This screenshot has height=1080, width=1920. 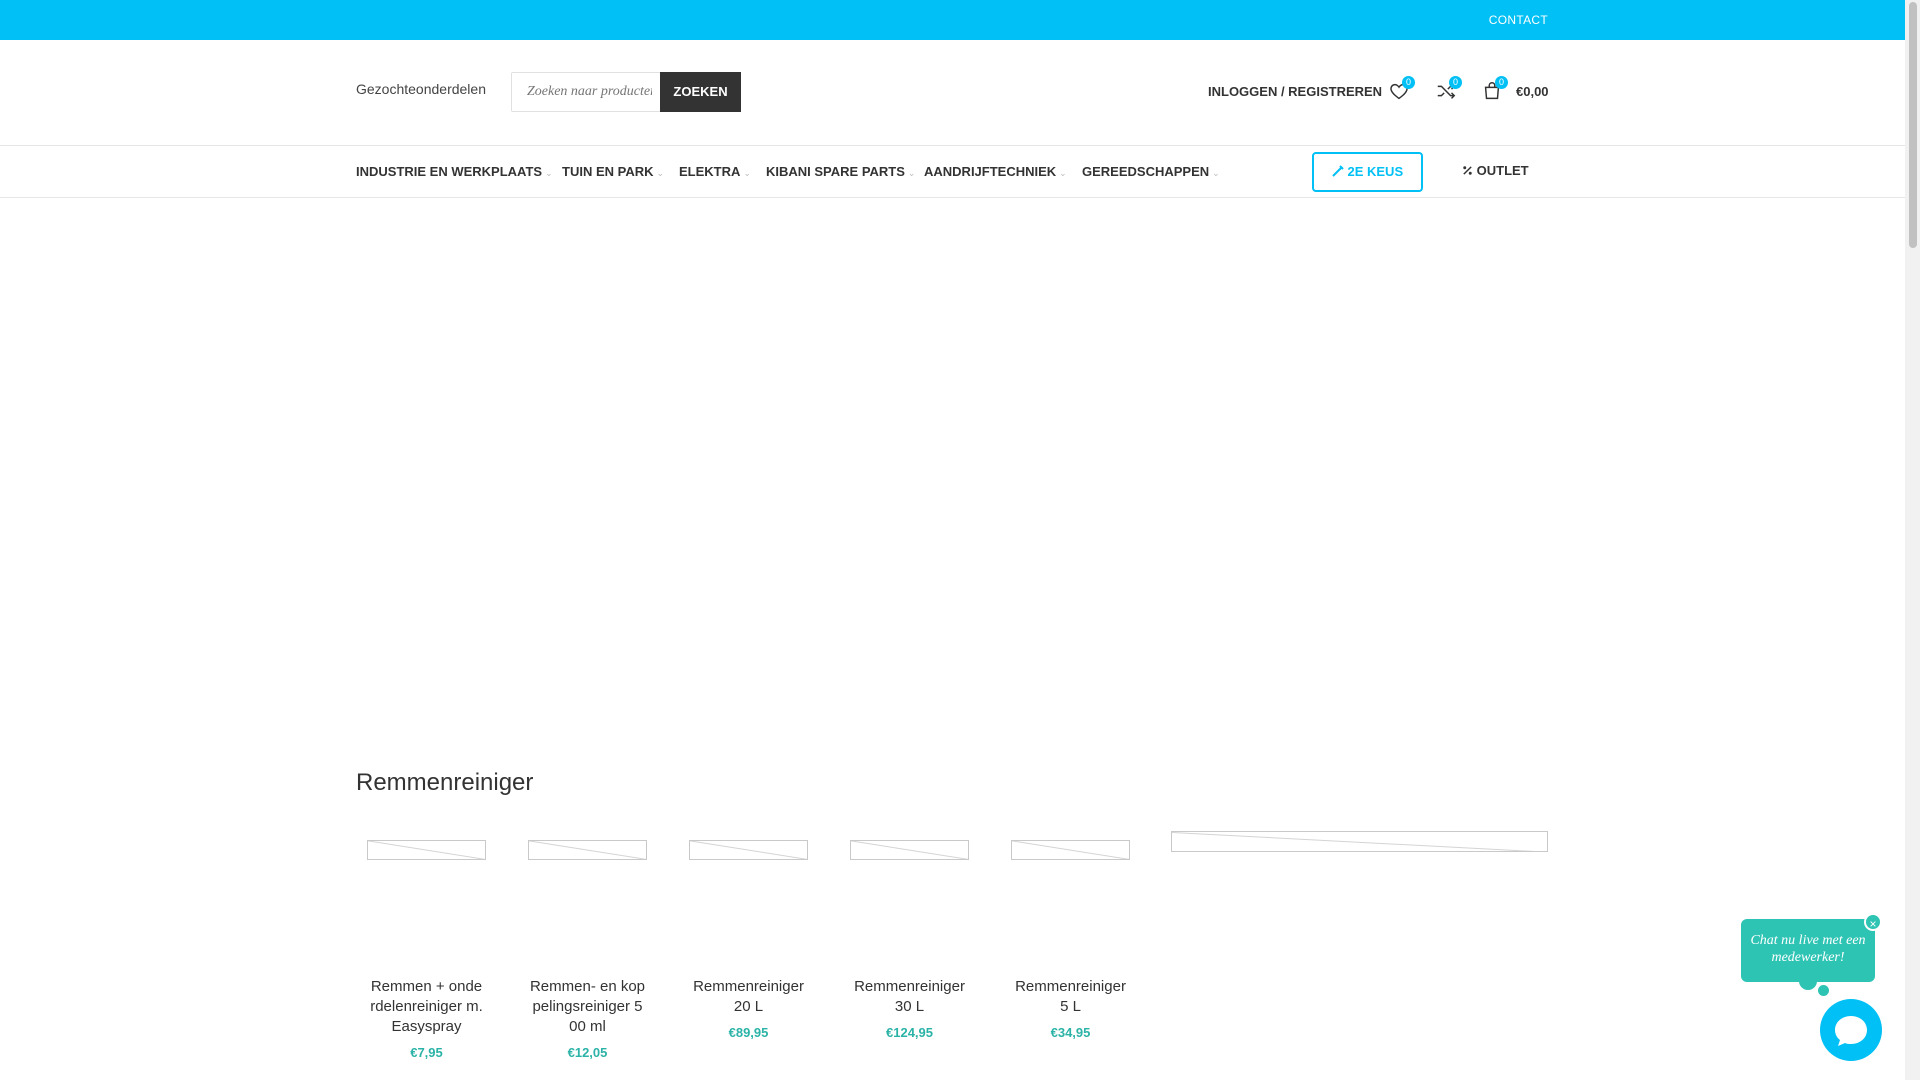 I want to click on product-card: Remmenreiniger 5 L €34,95, so click(x=1070, y=940).